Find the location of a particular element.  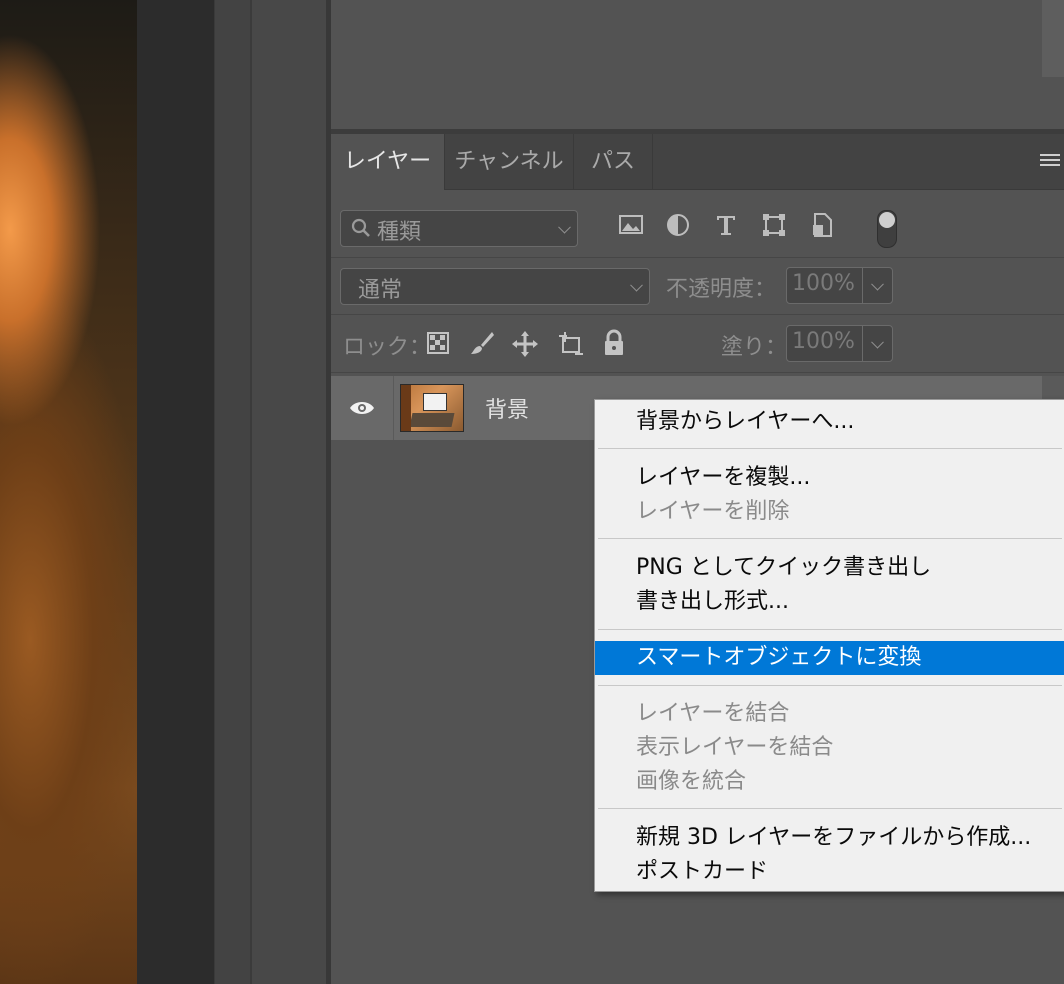

lock-position-move-icon is located at coordinates (525, 344).